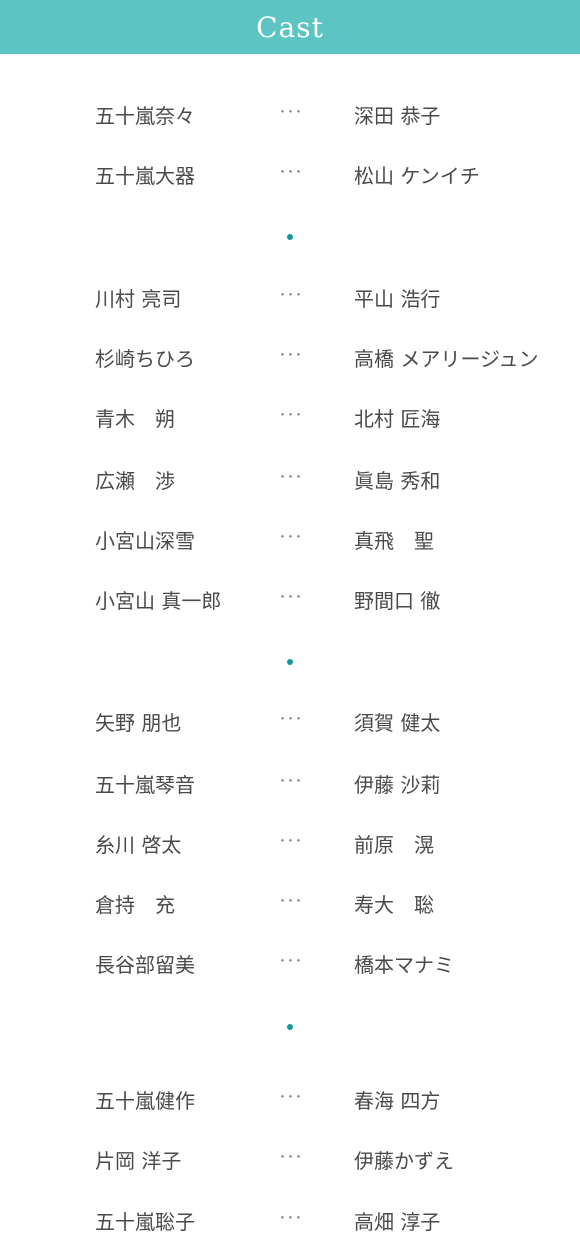  I want to click on actor-name: 伊藤 沙莉, so click(397, 785).